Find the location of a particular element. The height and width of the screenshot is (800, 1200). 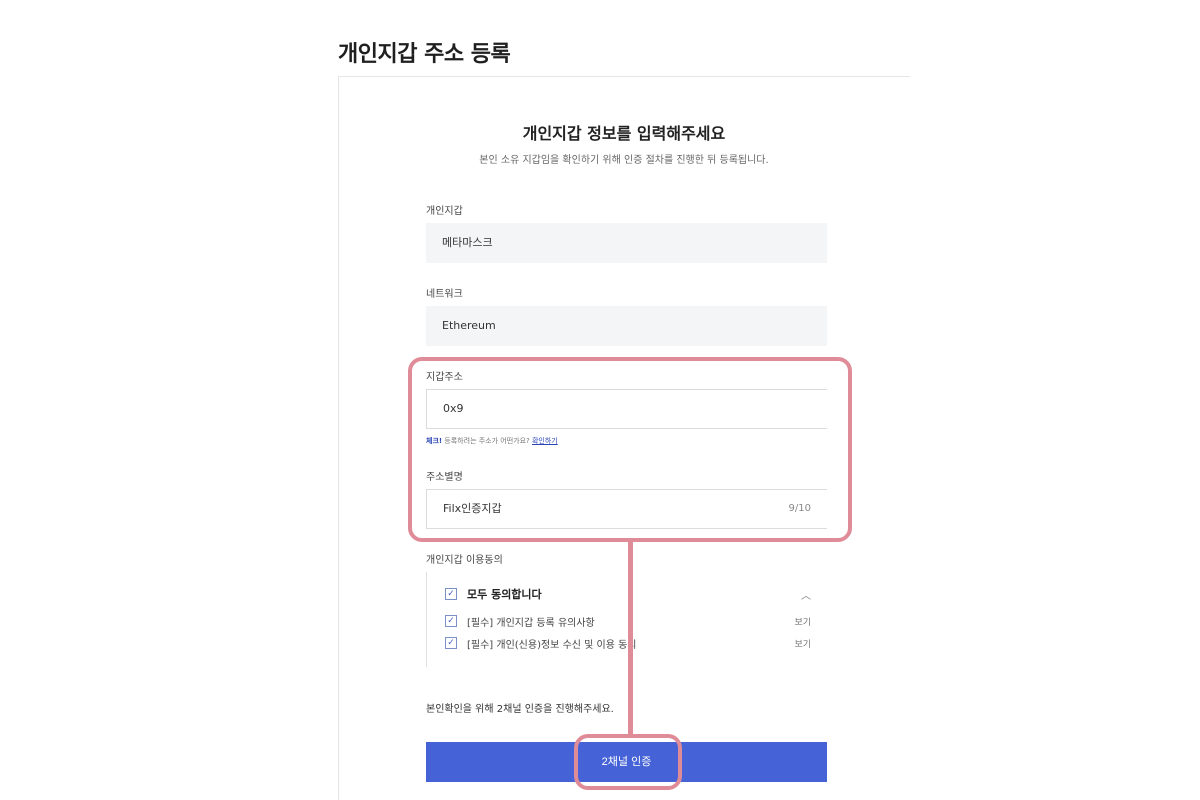

verification-notice: 본인확인을 위해 2채널 인증을 진행해주세요. is located at coordinates (520, 709).